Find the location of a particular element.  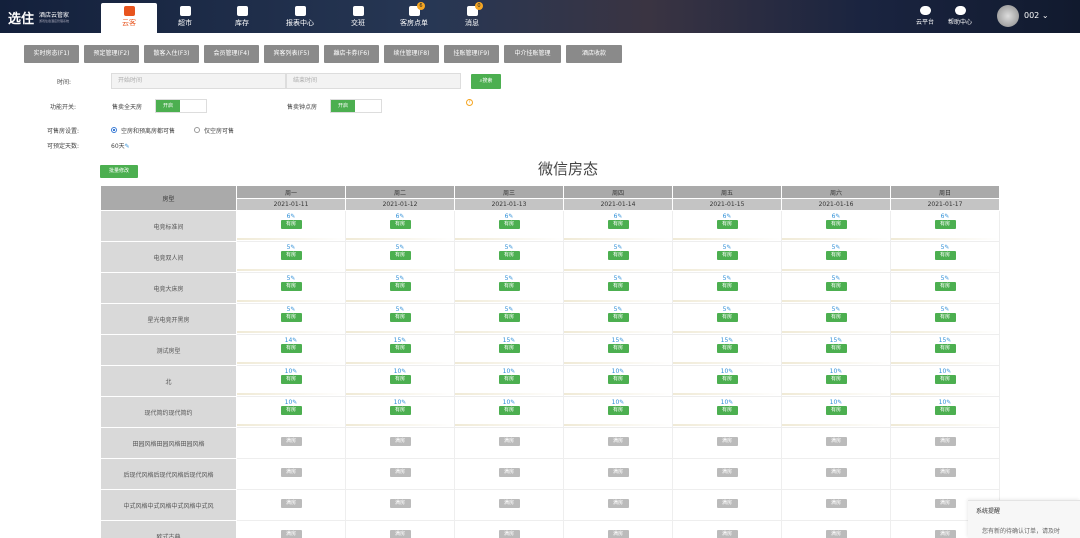

tab-hotel-payments: 酒店收款 is located at coordinates (594, 54).